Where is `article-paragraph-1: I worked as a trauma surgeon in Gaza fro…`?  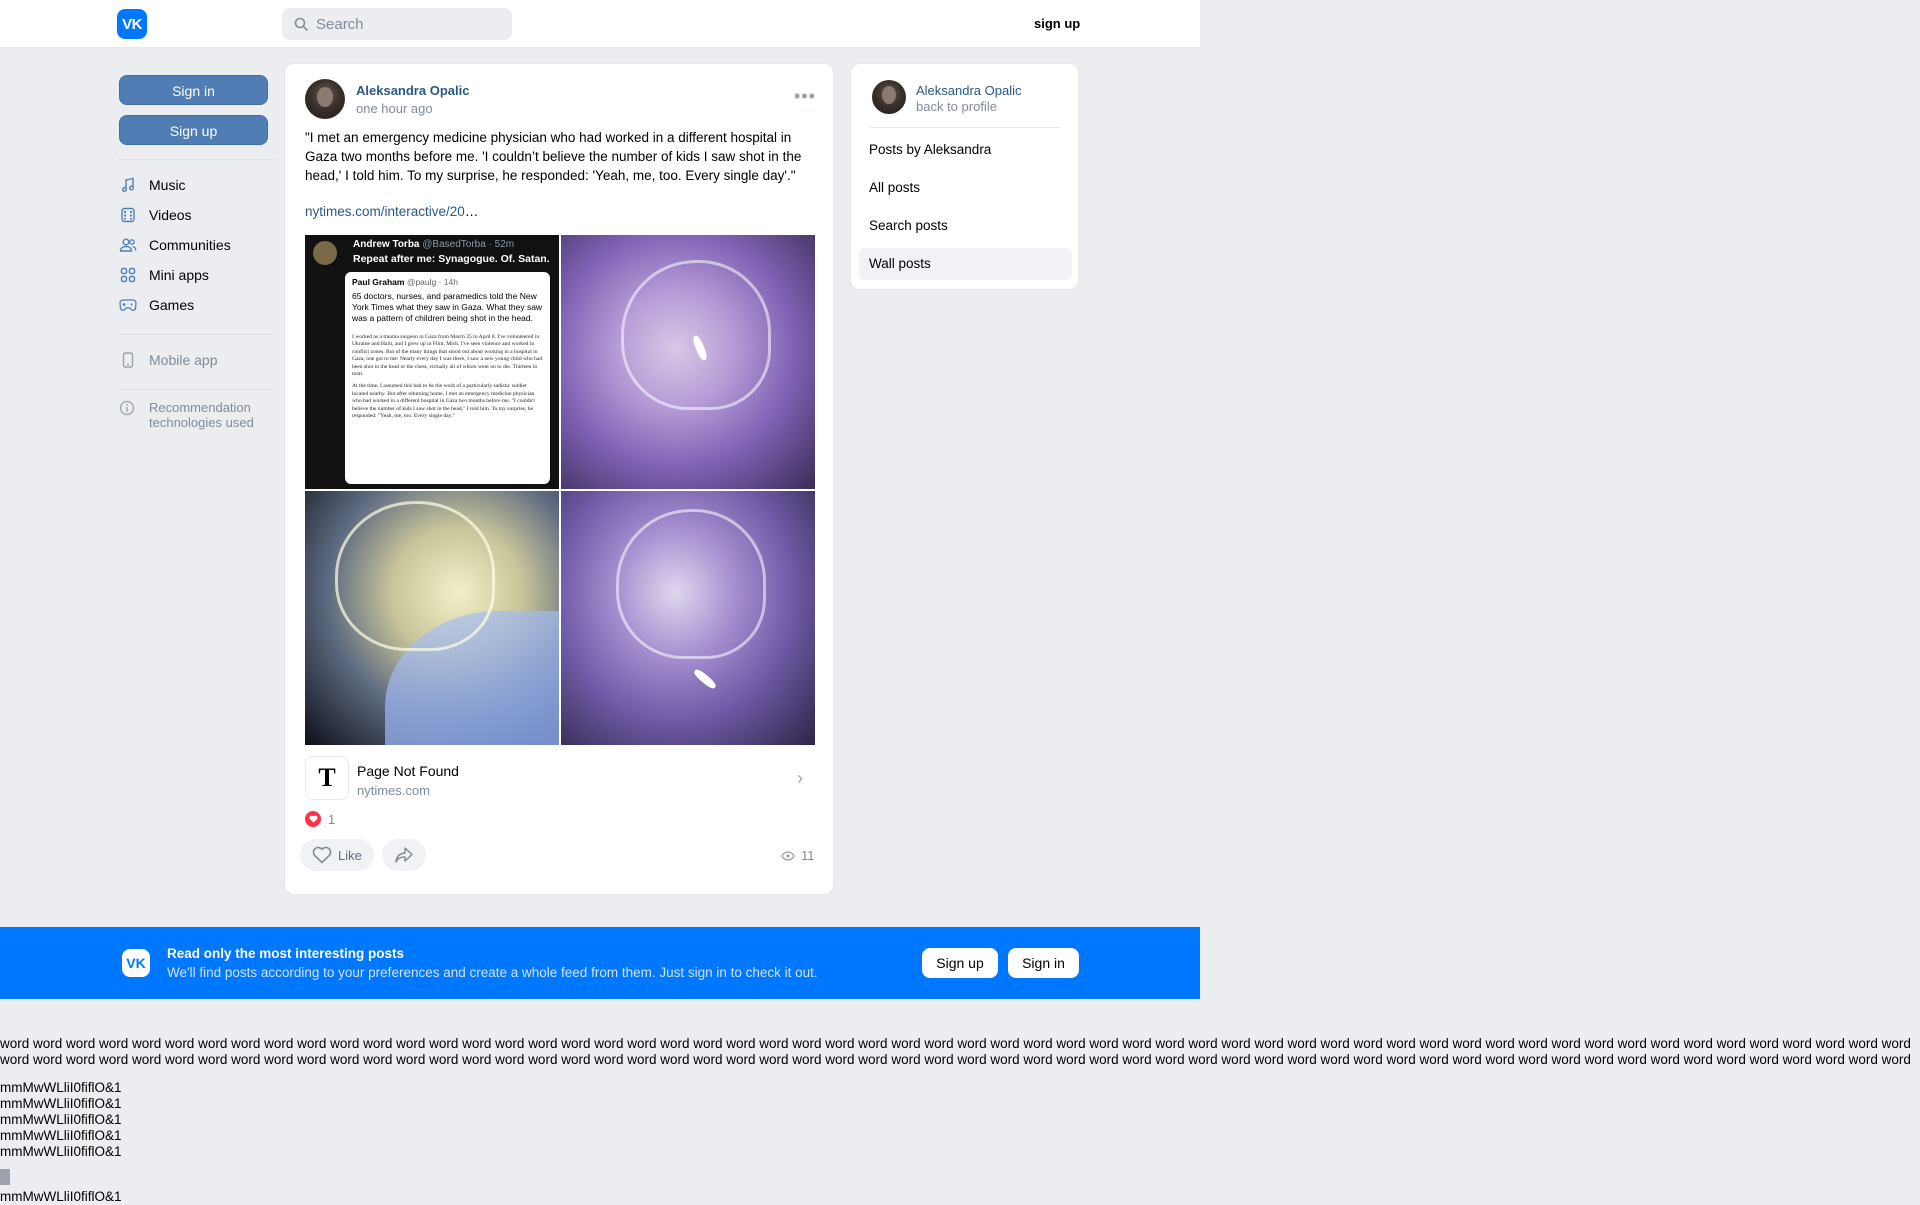 article-paragraph-1: I worked as a trauma surgeon in Gaza fro… is located at coordinates (447, 356).